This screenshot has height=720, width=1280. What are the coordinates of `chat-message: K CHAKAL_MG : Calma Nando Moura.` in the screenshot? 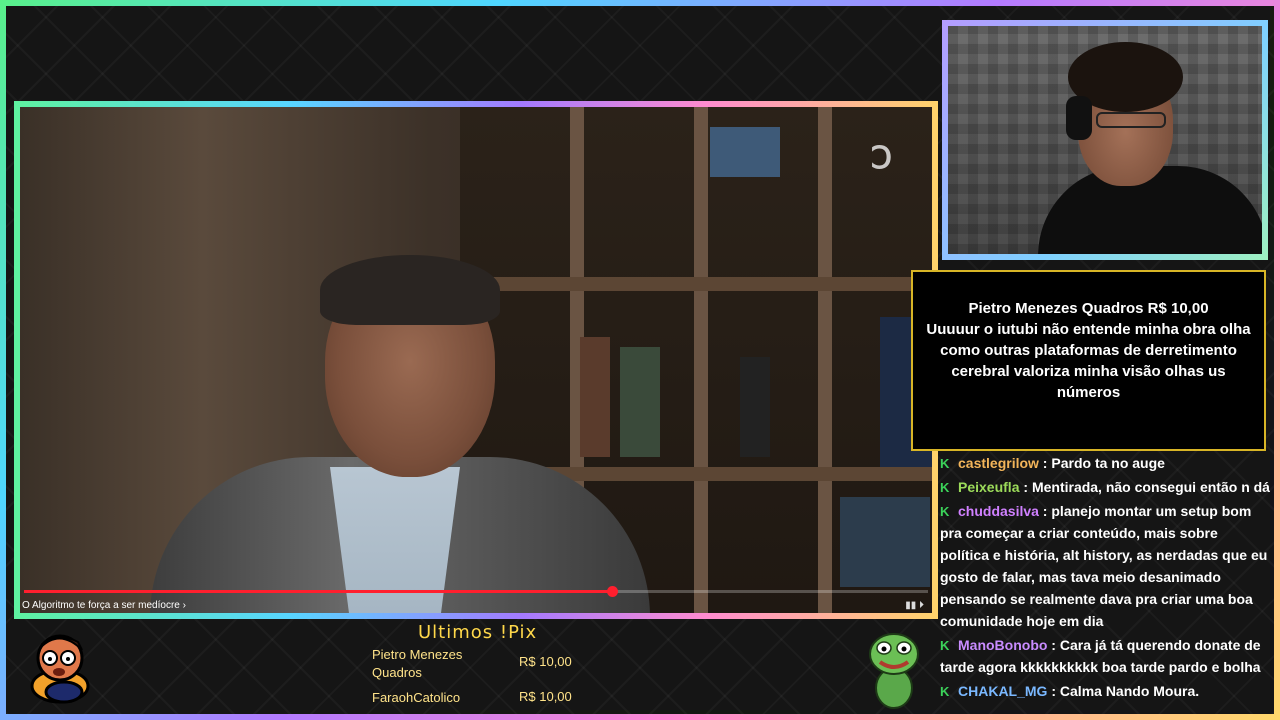 It's located at (1070, 691).